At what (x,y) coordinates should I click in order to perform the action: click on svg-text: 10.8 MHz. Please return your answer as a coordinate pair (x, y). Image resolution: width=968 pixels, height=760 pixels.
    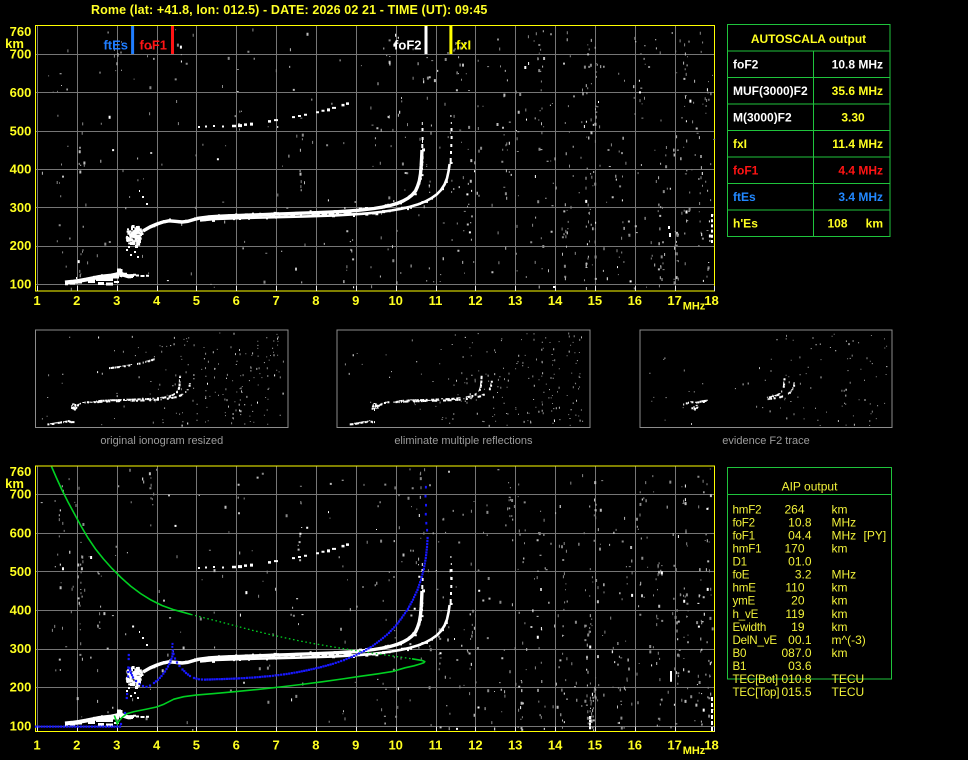
    Looking at the image, I should click on (857, 65).